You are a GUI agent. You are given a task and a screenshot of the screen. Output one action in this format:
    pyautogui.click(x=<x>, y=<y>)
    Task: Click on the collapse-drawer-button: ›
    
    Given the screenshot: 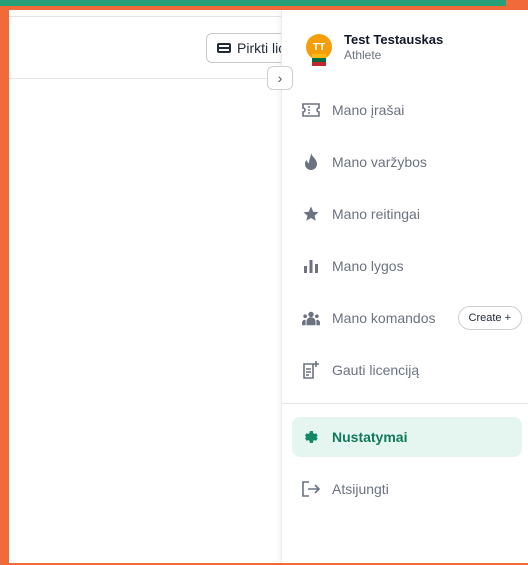 What is the action you would take?
    pyautogui.click(x=280, y=78)
    